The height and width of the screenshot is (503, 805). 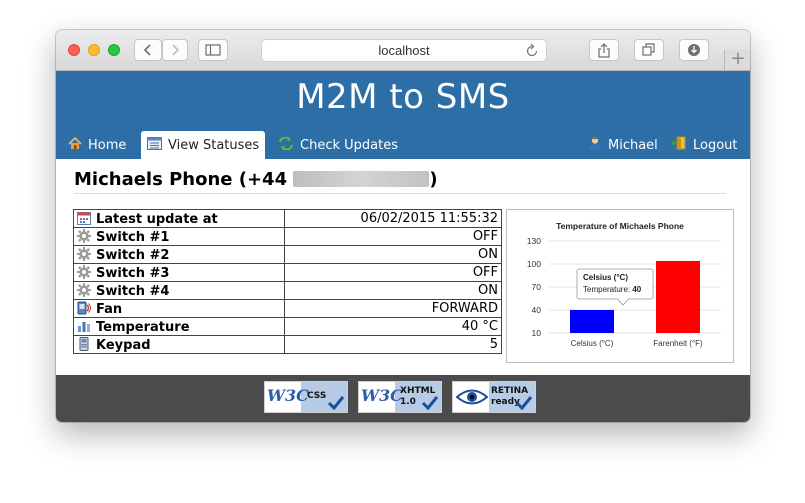 I want to click on list-icon, so click(x=154, y=145).